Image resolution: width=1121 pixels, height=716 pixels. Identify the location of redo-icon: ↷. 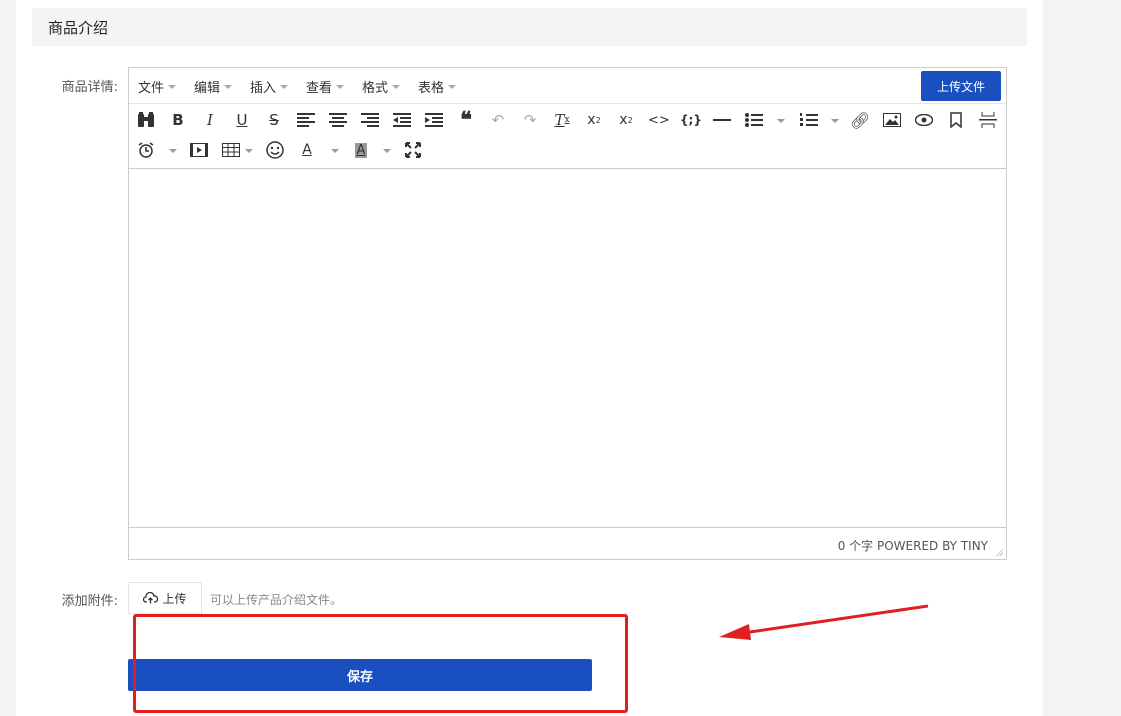
(530, 120).